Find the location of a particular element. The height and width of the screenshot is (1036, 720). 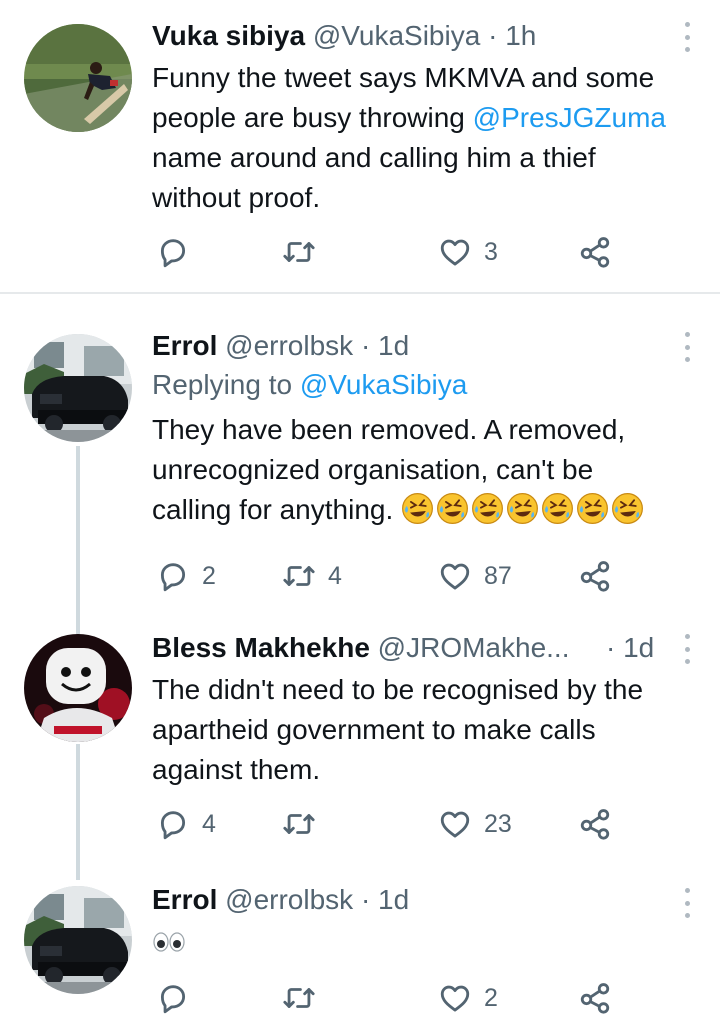

user-handle: @VukaSibiya is located at coordinates (396, 35).